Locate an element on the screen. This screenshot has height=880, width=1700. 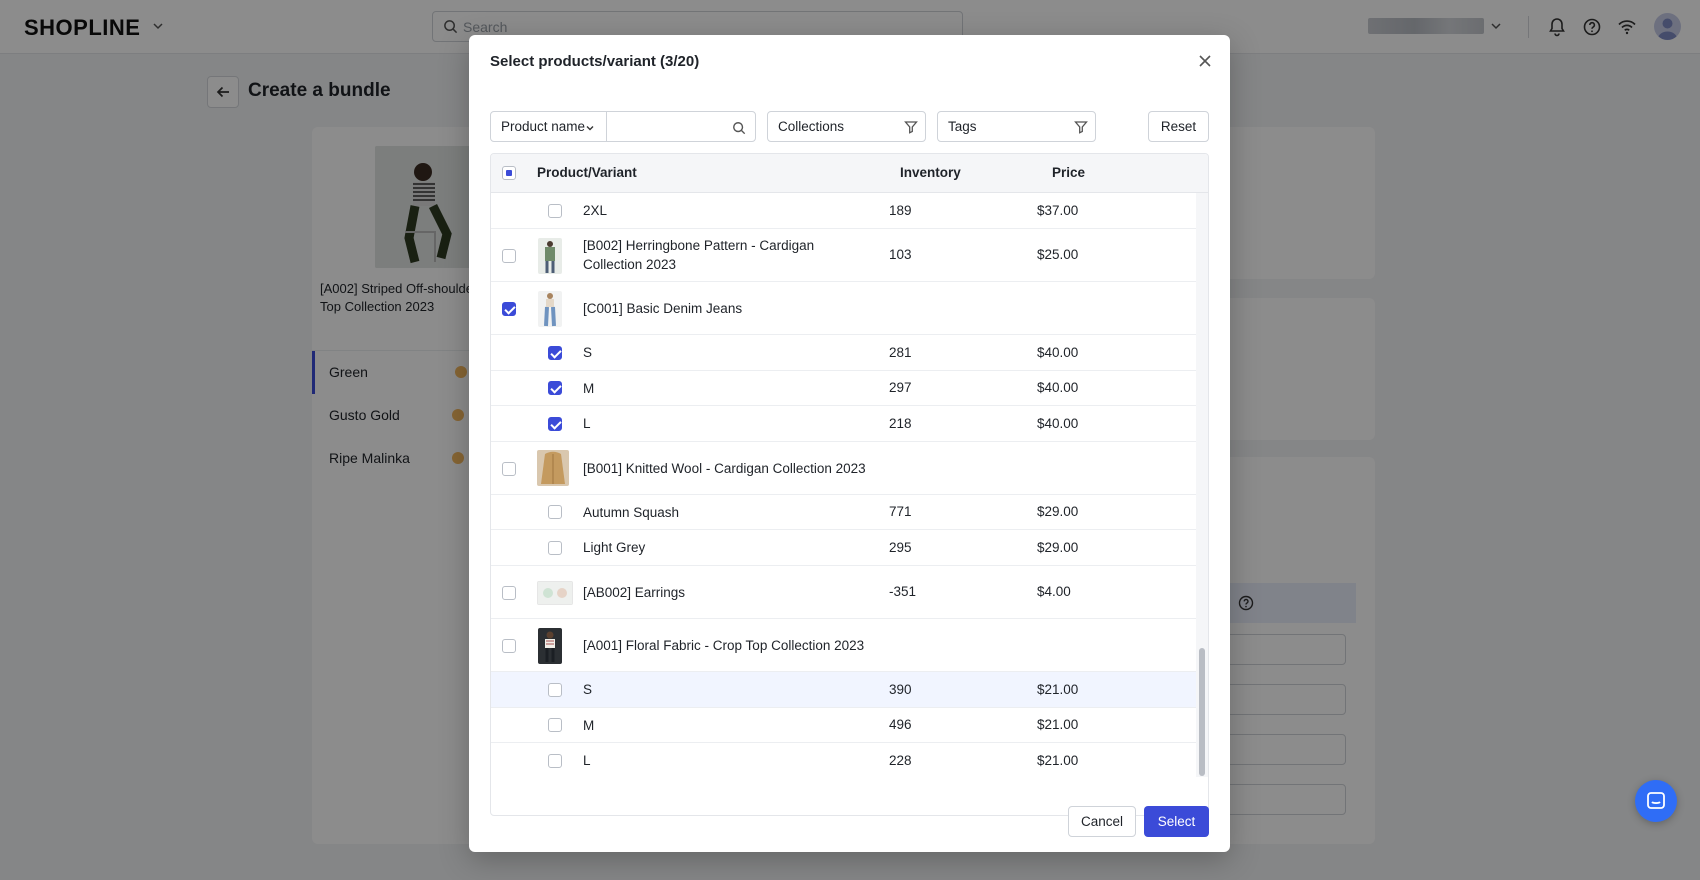
product-search-input is located at coordinates (681, 126).